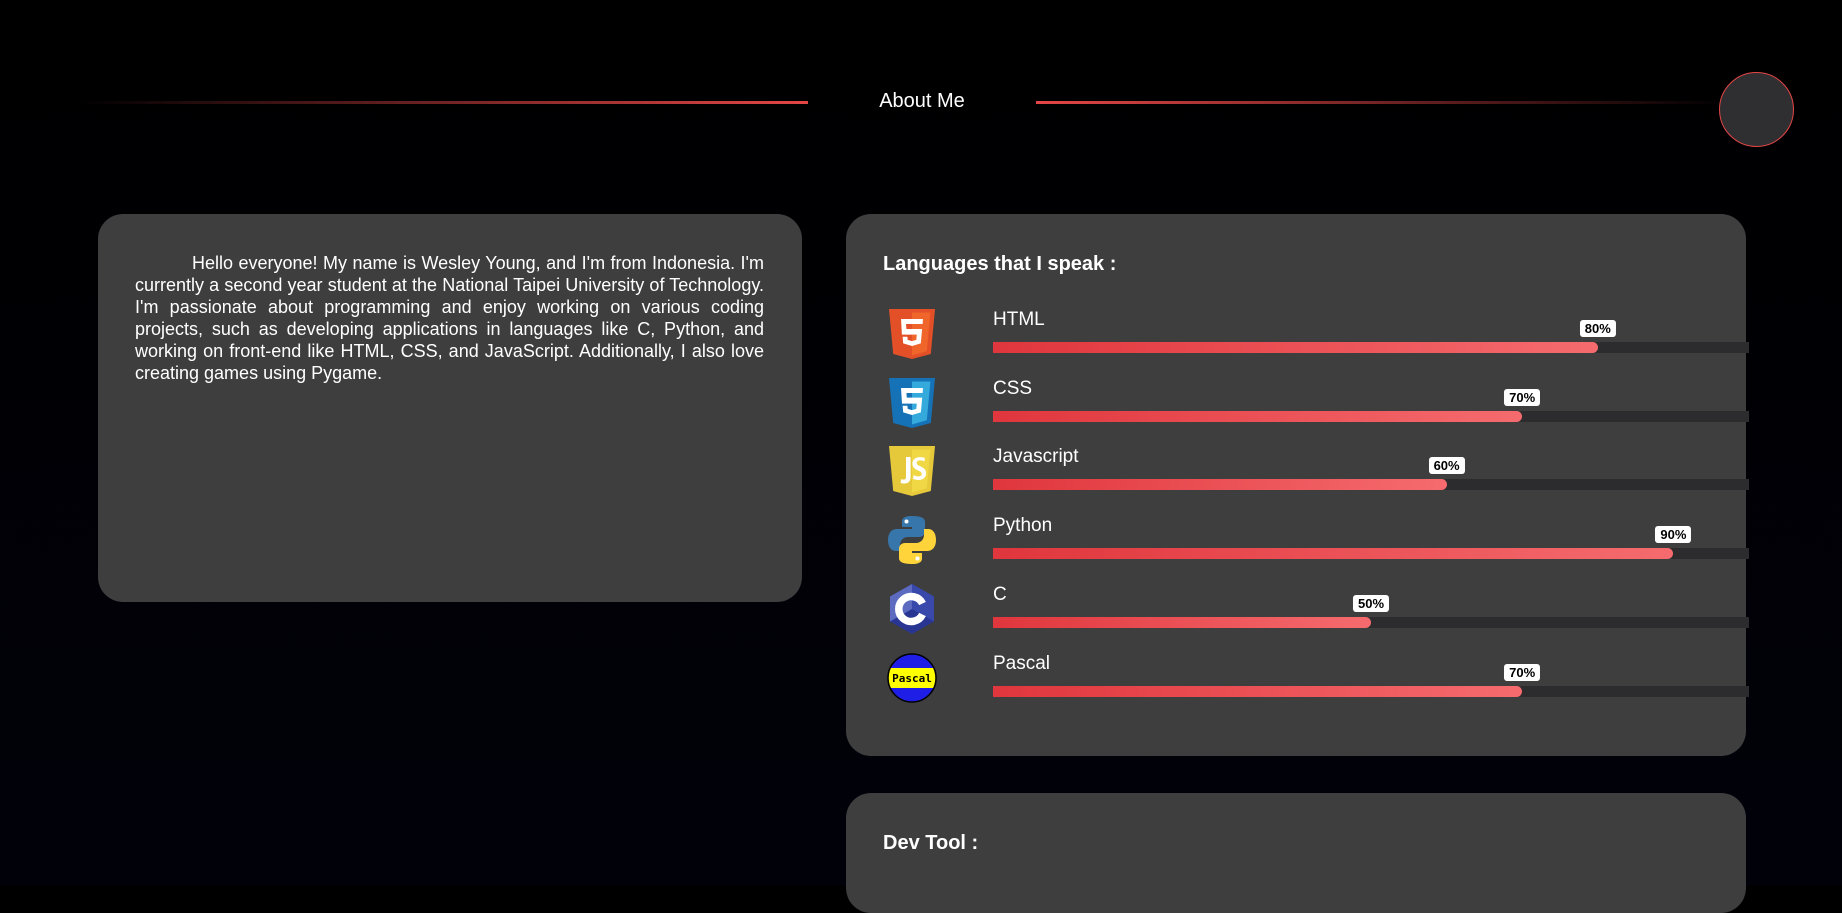 This screenshot has height=913, width=1842. Describe the element at coordinates (1317, 404) in the screenshot. I see `skill-row-css: CSS 70%` at that location.